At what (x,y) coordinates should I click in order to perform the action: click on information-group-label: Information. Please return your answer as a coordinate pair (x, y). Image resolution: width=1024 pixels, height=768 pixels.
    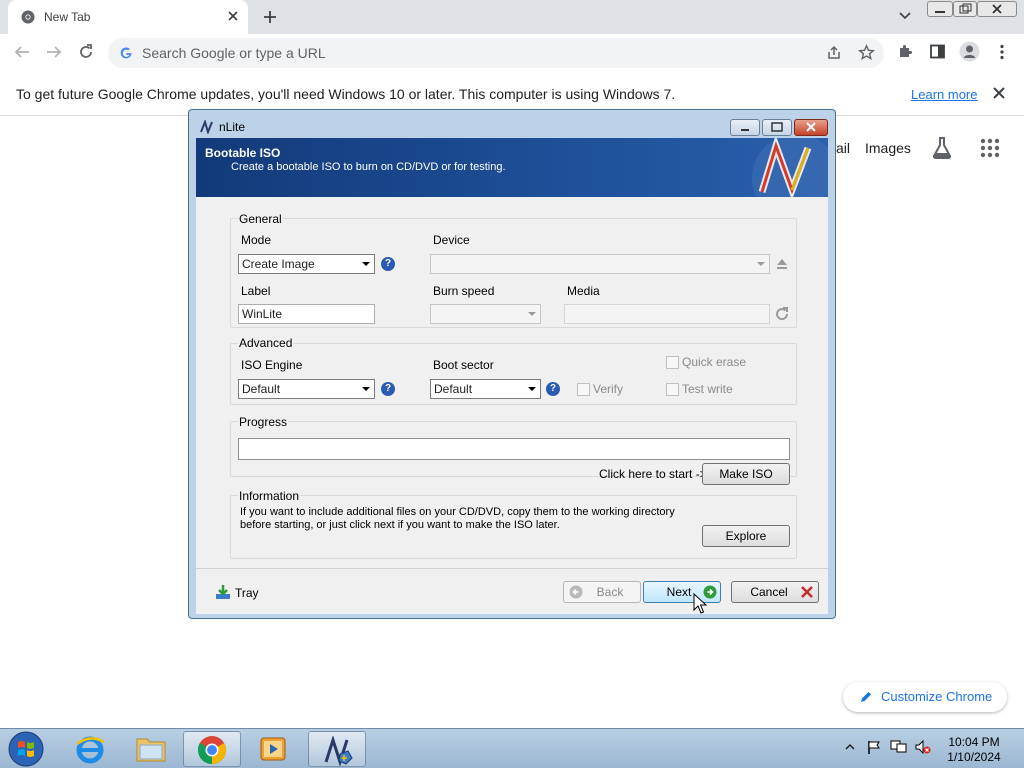
    Looking at the image, I should click on (269, 496).